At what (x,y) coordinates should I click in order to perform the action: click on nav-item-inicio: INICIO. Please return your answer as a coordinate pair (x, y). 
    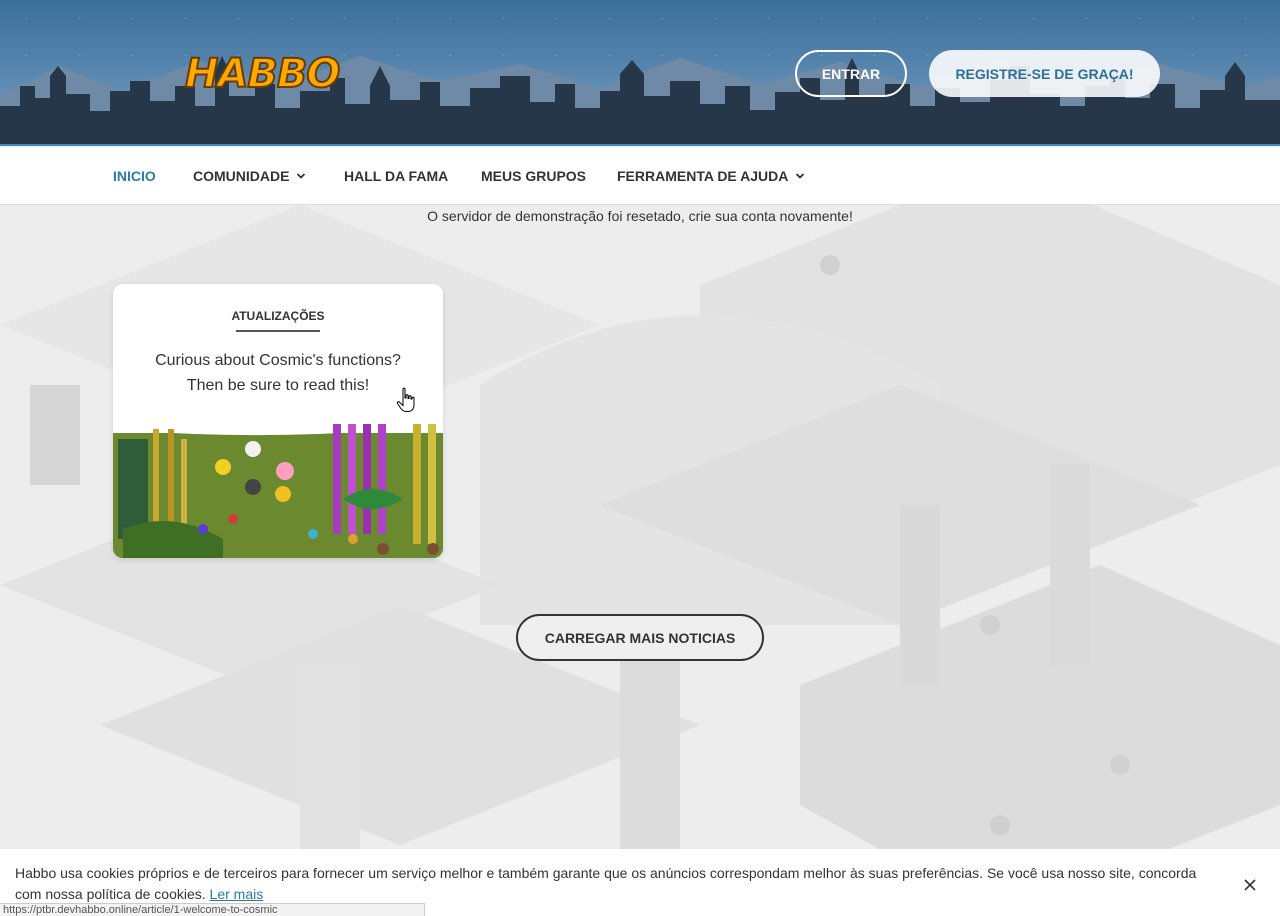
    Looking at the image, I should click on (134, 177).